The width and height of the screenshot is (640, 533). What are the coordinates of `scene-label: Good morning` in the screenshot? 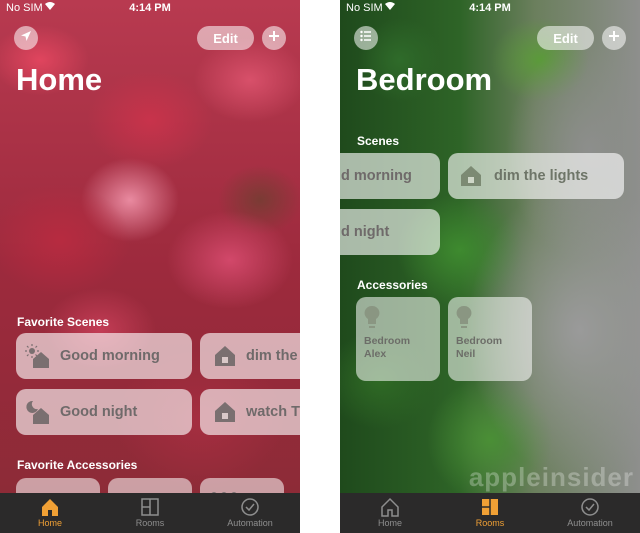 It's located at (110, 356).